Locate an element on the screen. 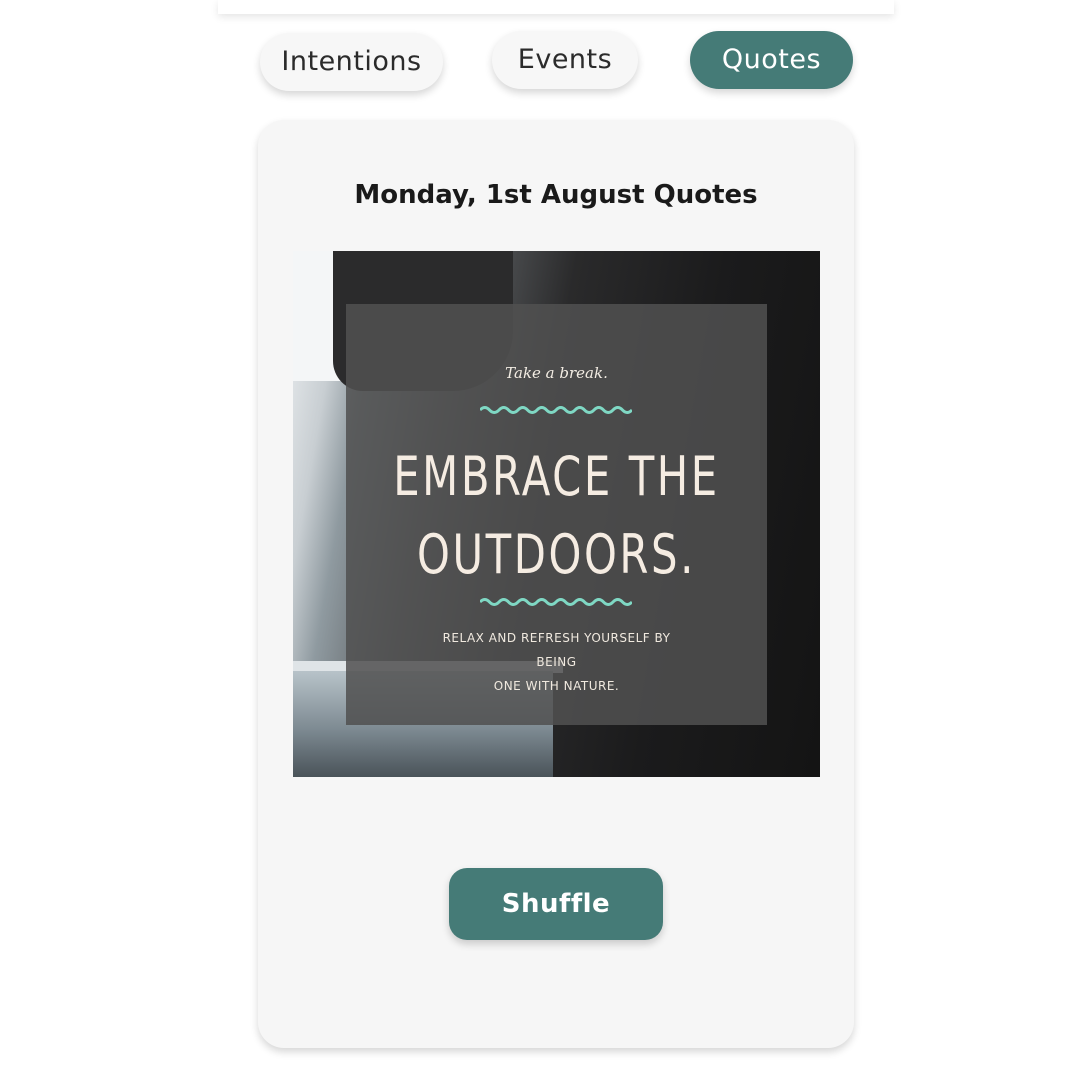 The image size is (1080, 1080). tab-events: Events is located at coordinates (565, 60).